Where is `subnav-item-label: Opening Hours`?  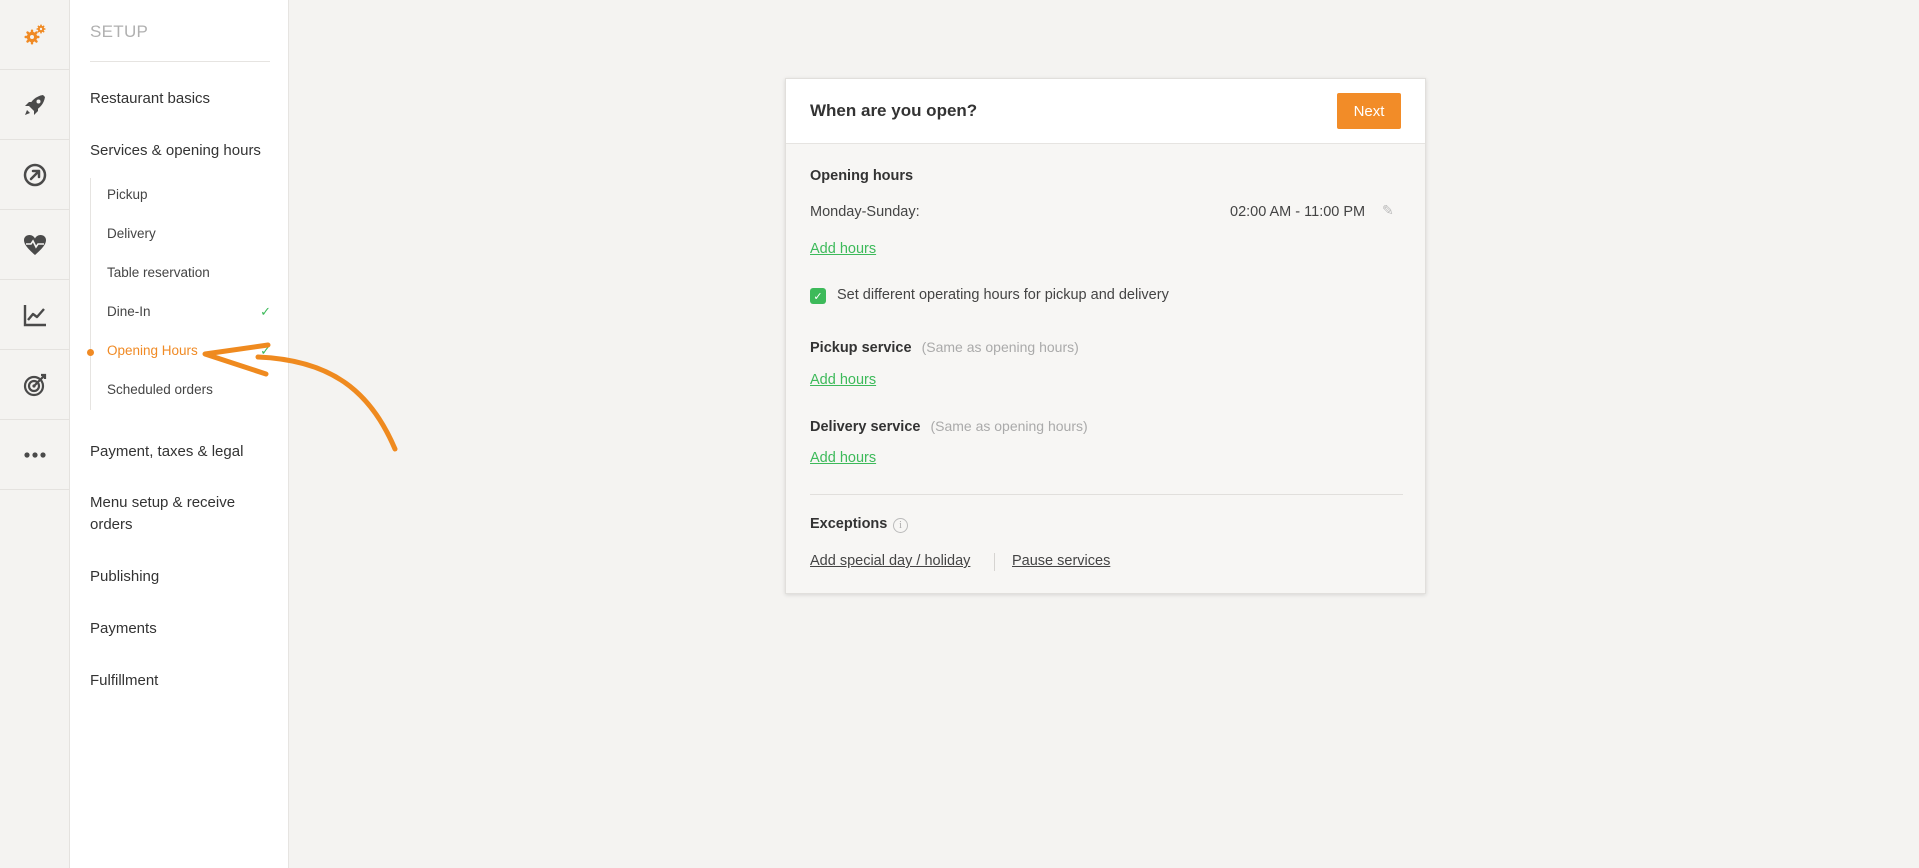 subnav-item-label: Opening Hours is located at coordinates (152, 350).